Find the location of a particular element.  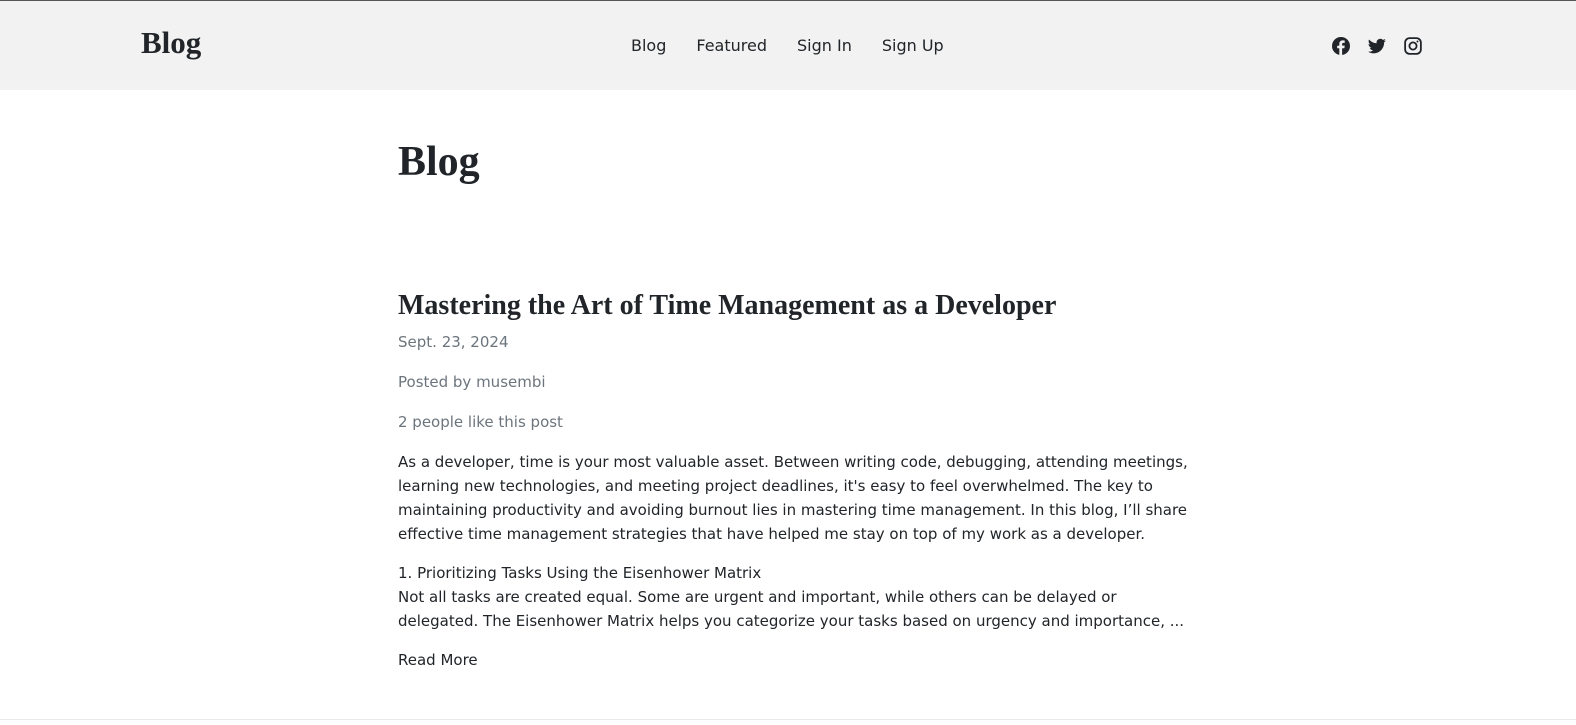

social-links is located at coordinates (1377, 46).